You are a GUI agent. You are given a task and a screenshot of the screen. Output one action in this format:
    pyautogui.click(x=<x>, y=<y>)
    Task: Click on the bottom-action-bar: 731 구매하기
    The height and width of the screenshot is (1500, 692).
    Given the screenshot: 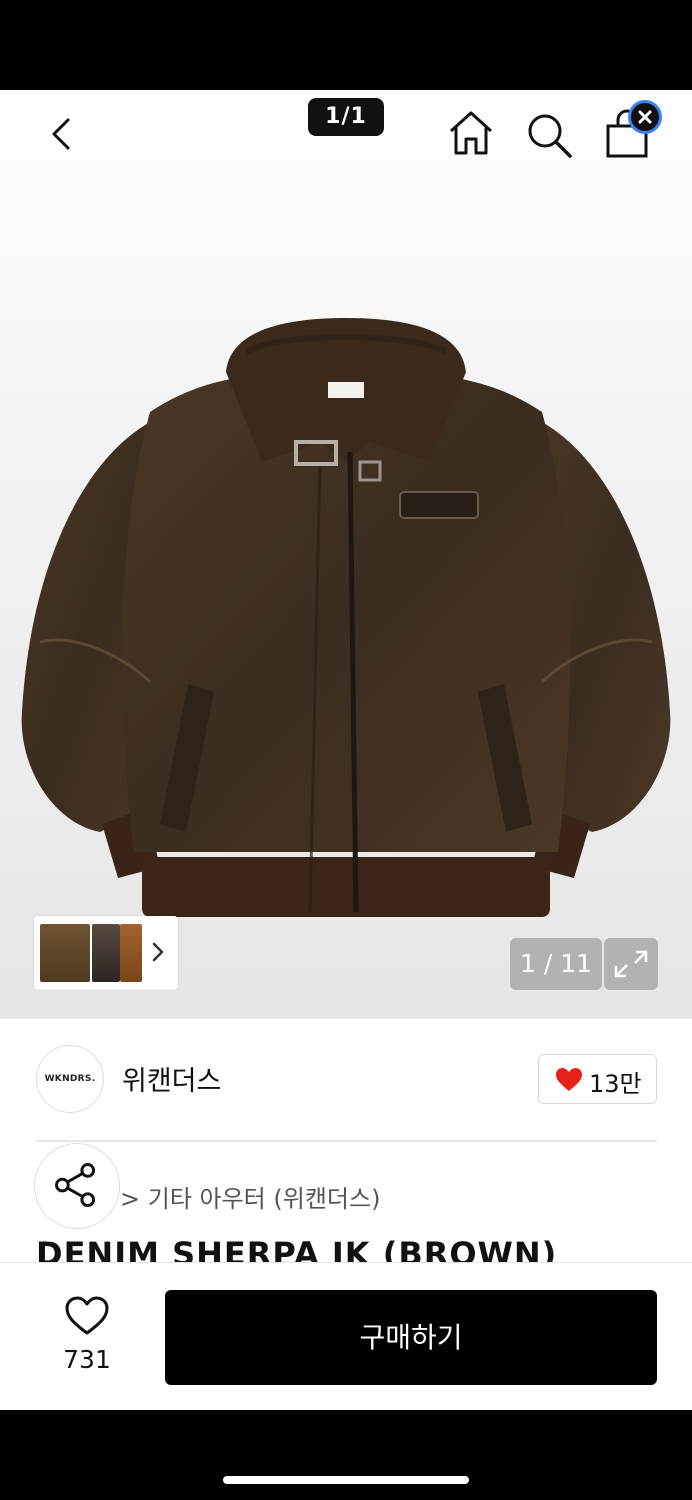 What is the action you would take?
    pyautogui.click(x=346, y=1336)
    